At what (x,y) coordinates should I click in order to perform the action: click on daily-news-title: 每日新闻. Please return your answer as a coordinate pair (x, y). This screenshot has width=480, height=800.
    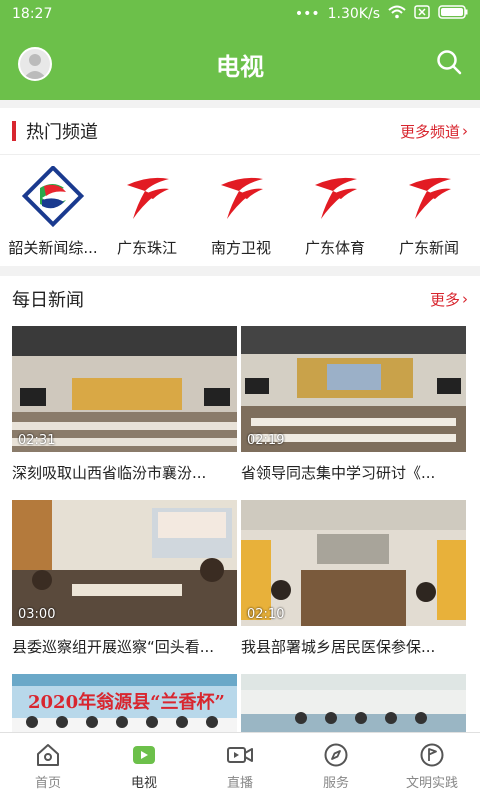
    Looking at the image, I should click on (48, 300).